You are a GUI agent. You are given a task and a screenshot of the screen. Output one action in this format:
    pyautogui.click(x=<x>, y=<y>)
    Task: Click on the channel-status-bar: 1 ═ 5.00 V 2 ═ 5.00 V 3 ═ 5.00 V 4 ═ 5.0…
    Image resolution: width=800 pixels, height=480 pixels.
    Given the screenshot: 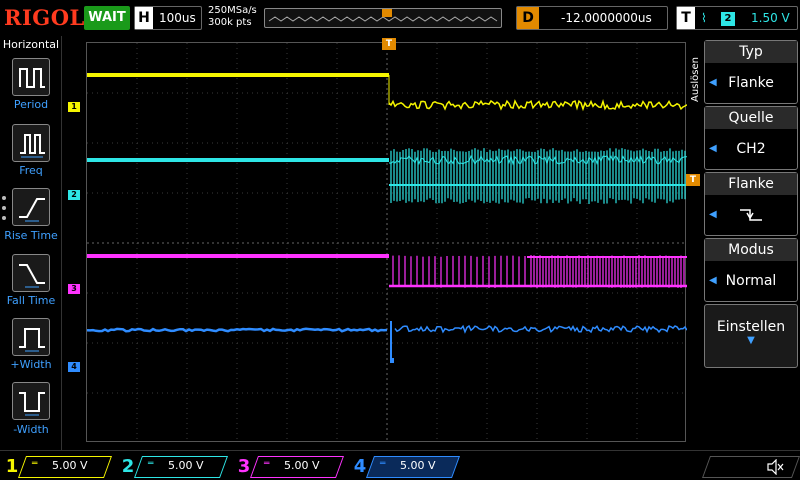 What is the action you would take?
    pyautogui.click(x=400, y=465)
    